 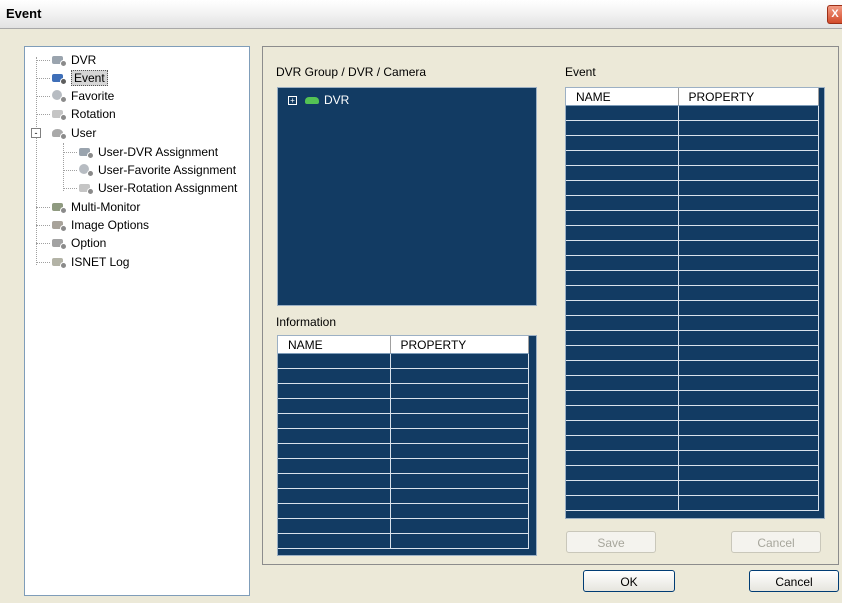 I want to click on tree-item-rotation: Rotation, so click(x=83, y=114).